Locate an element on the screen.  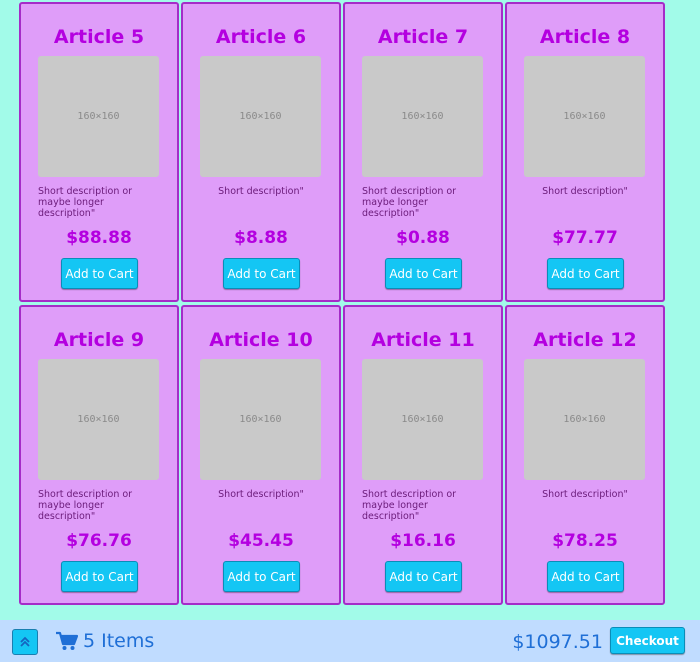
product-title: Article 11 is located at coordinates (423, 340).